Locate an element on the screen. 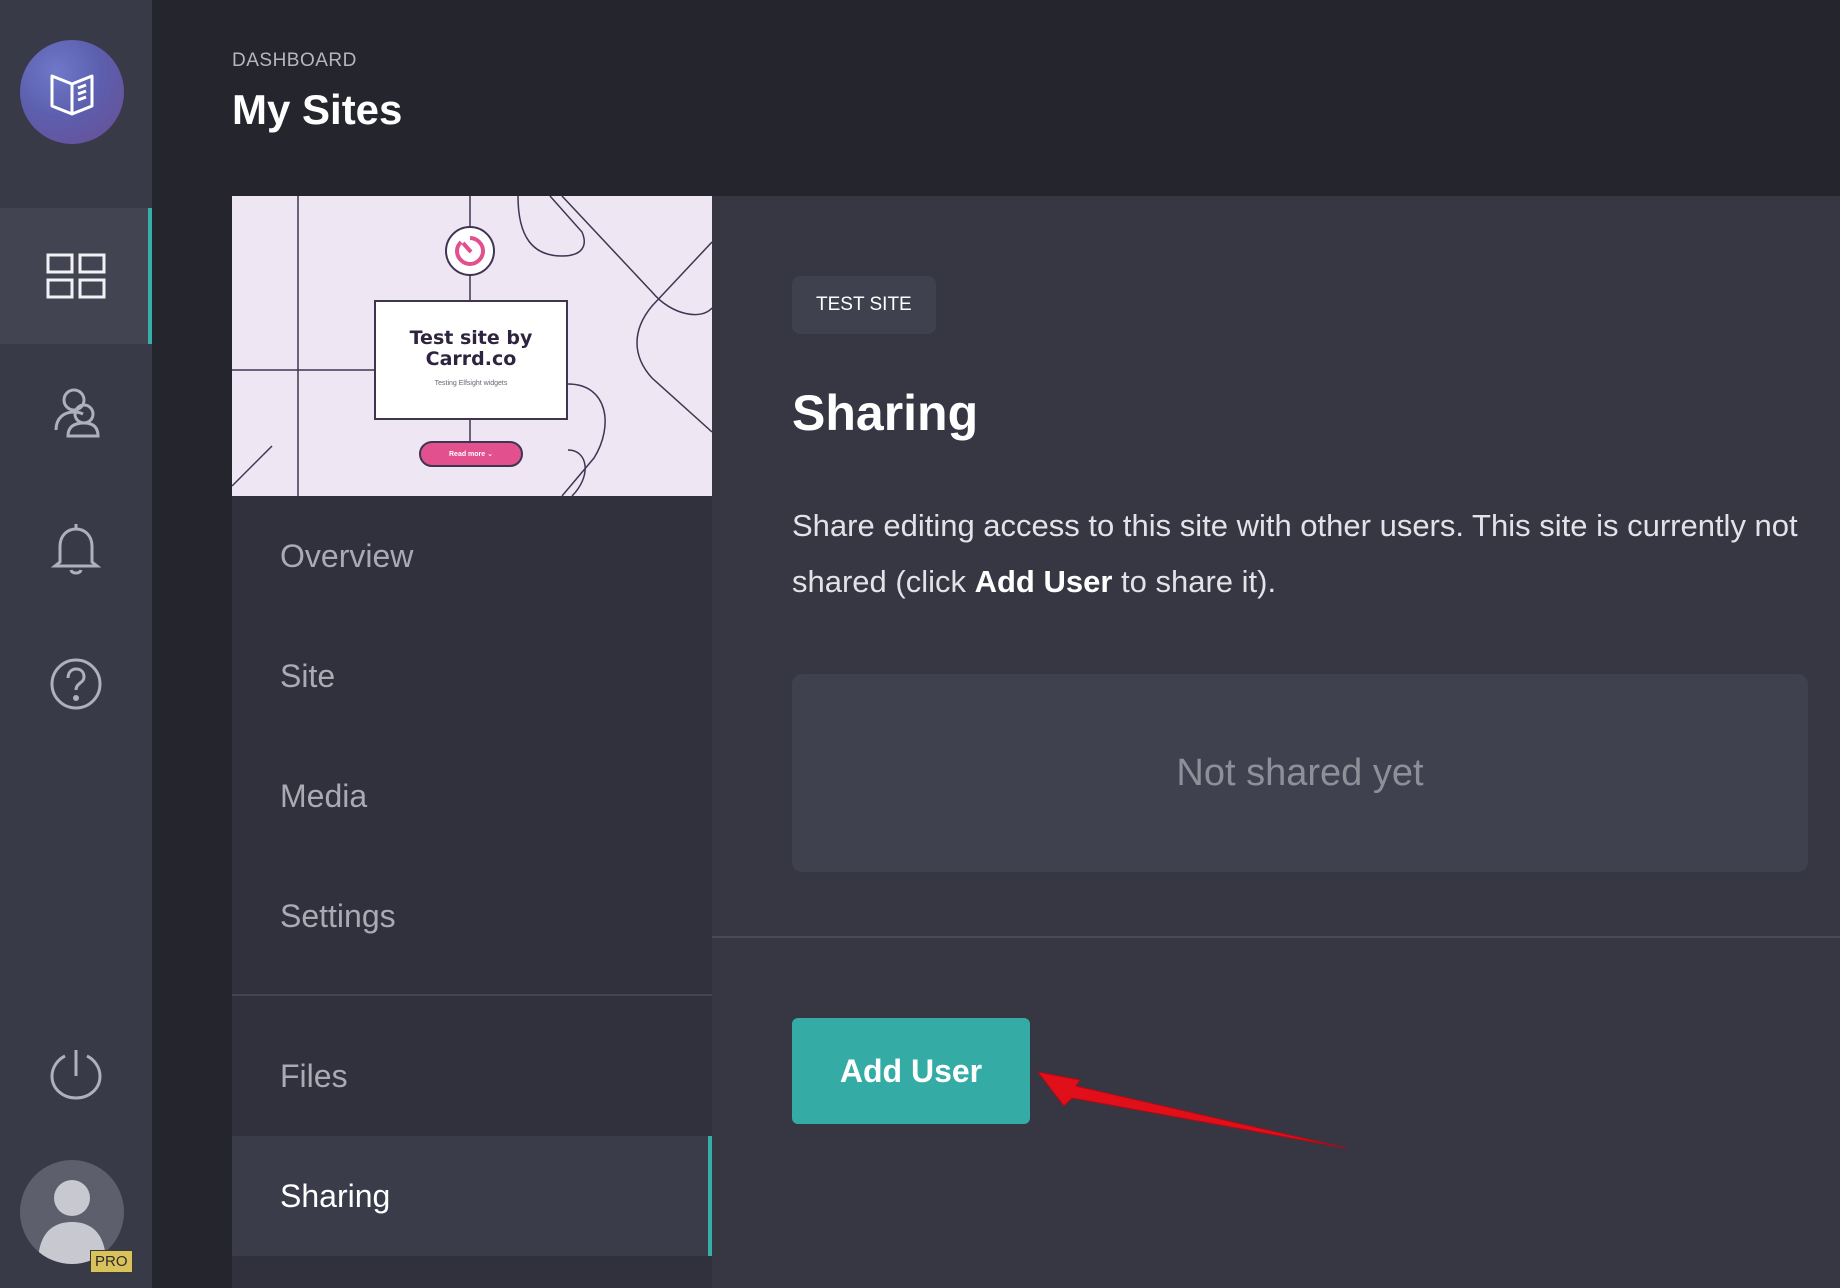  chevron-down-icon: ⌄ is located at coordinates (489, 454).